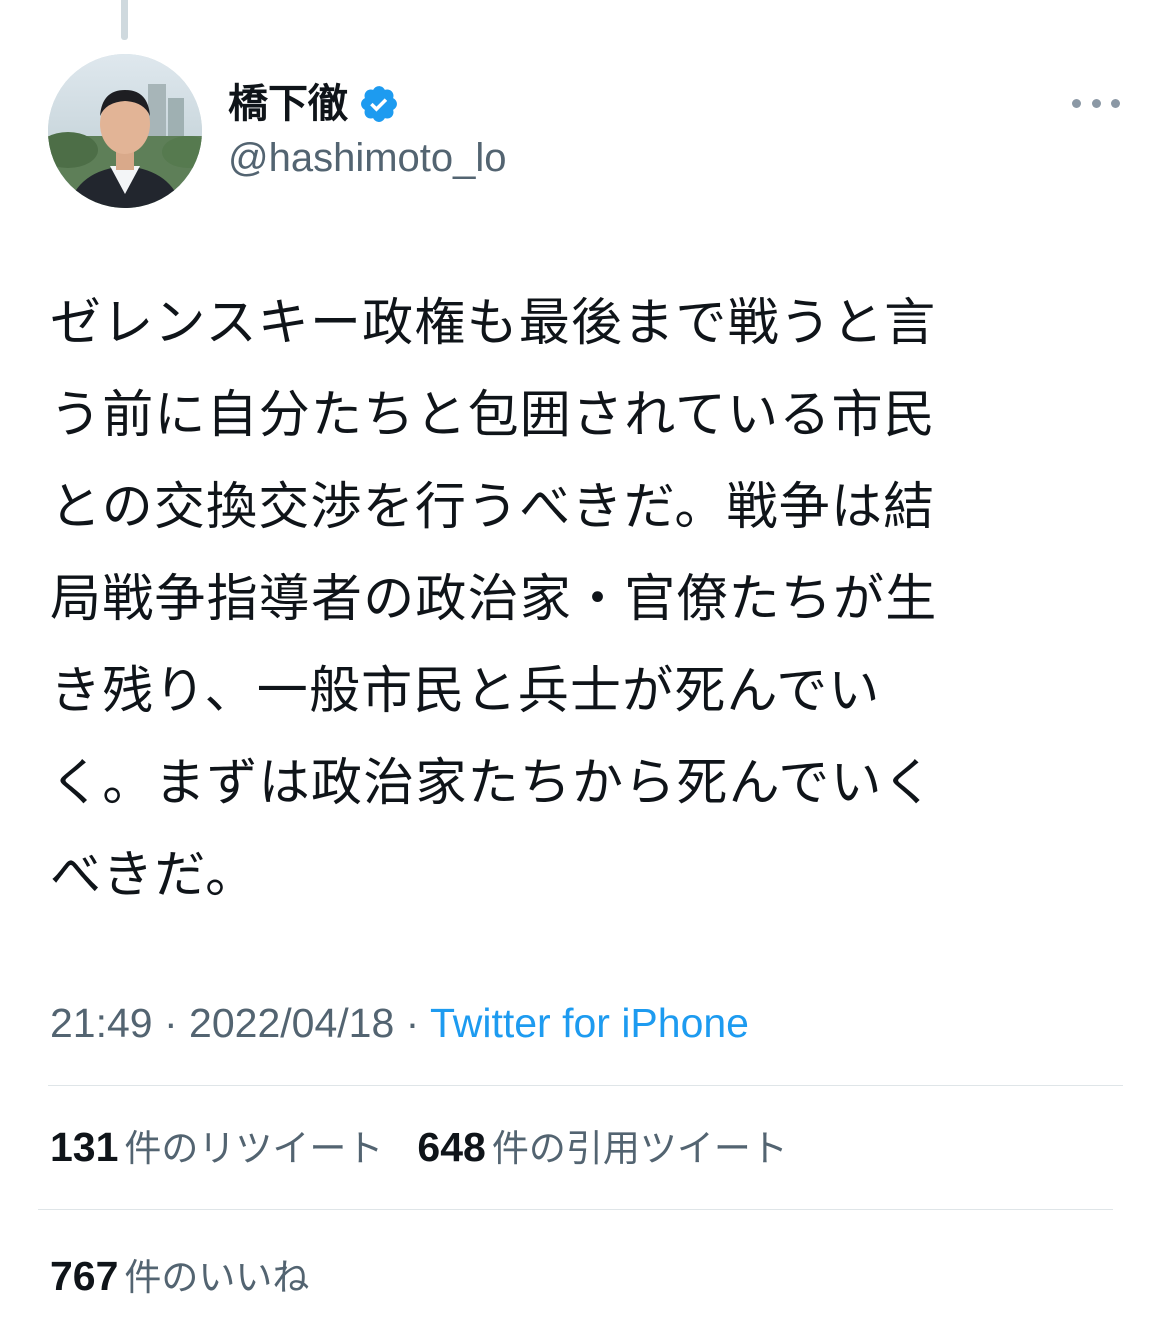 Image resolution: width=1170 pixels, height=1322 pixels. I want to click on author-display-name: 橋下徹, so click(288, 104).